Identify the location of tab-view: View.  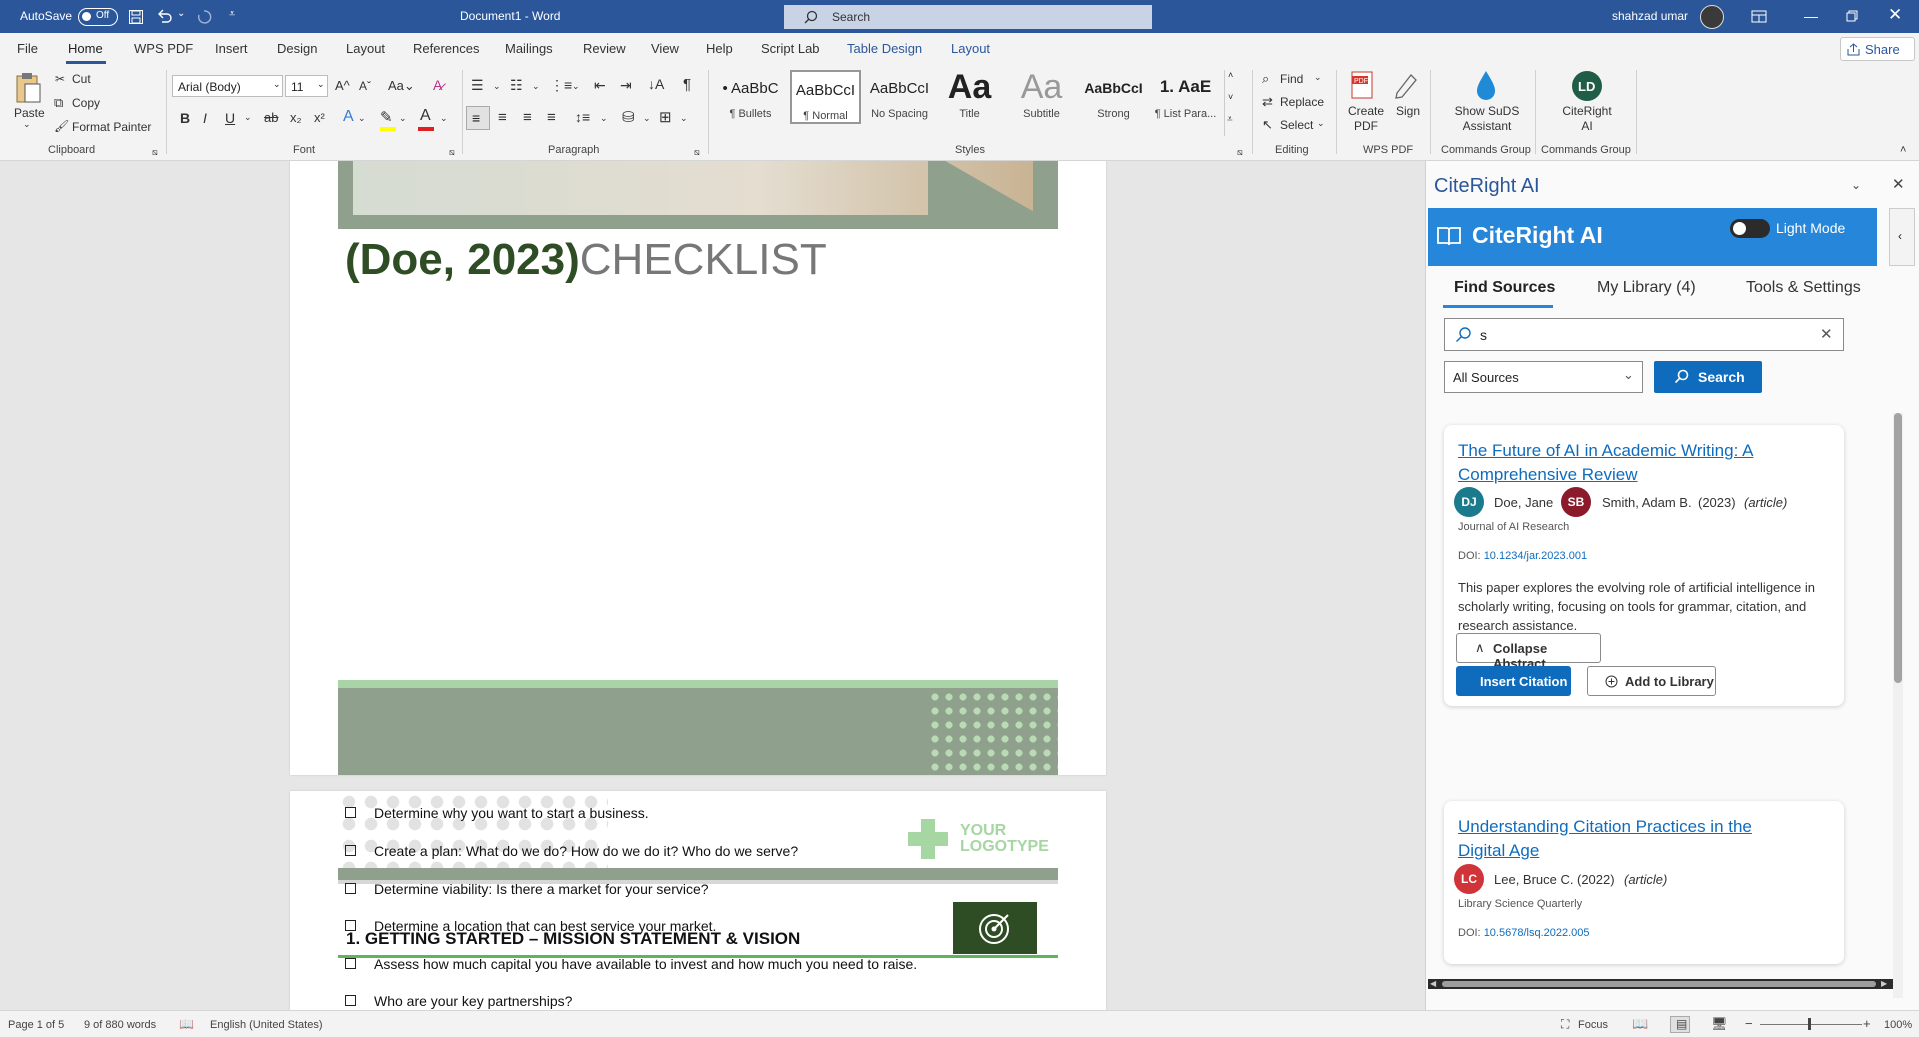
(665, 48).